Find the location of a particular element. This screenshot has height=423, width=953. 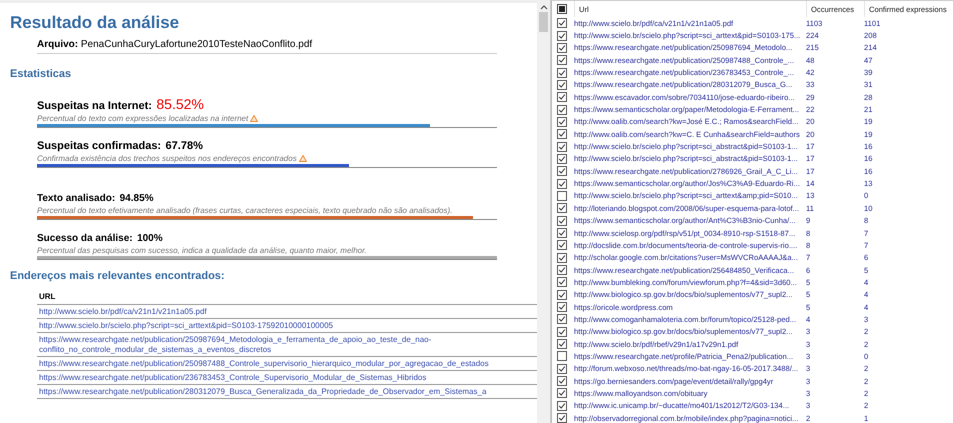

stat-description: Confirmada existência dos trechos suspeitos nos endereços encontrados is located at coordinates (167, 158).